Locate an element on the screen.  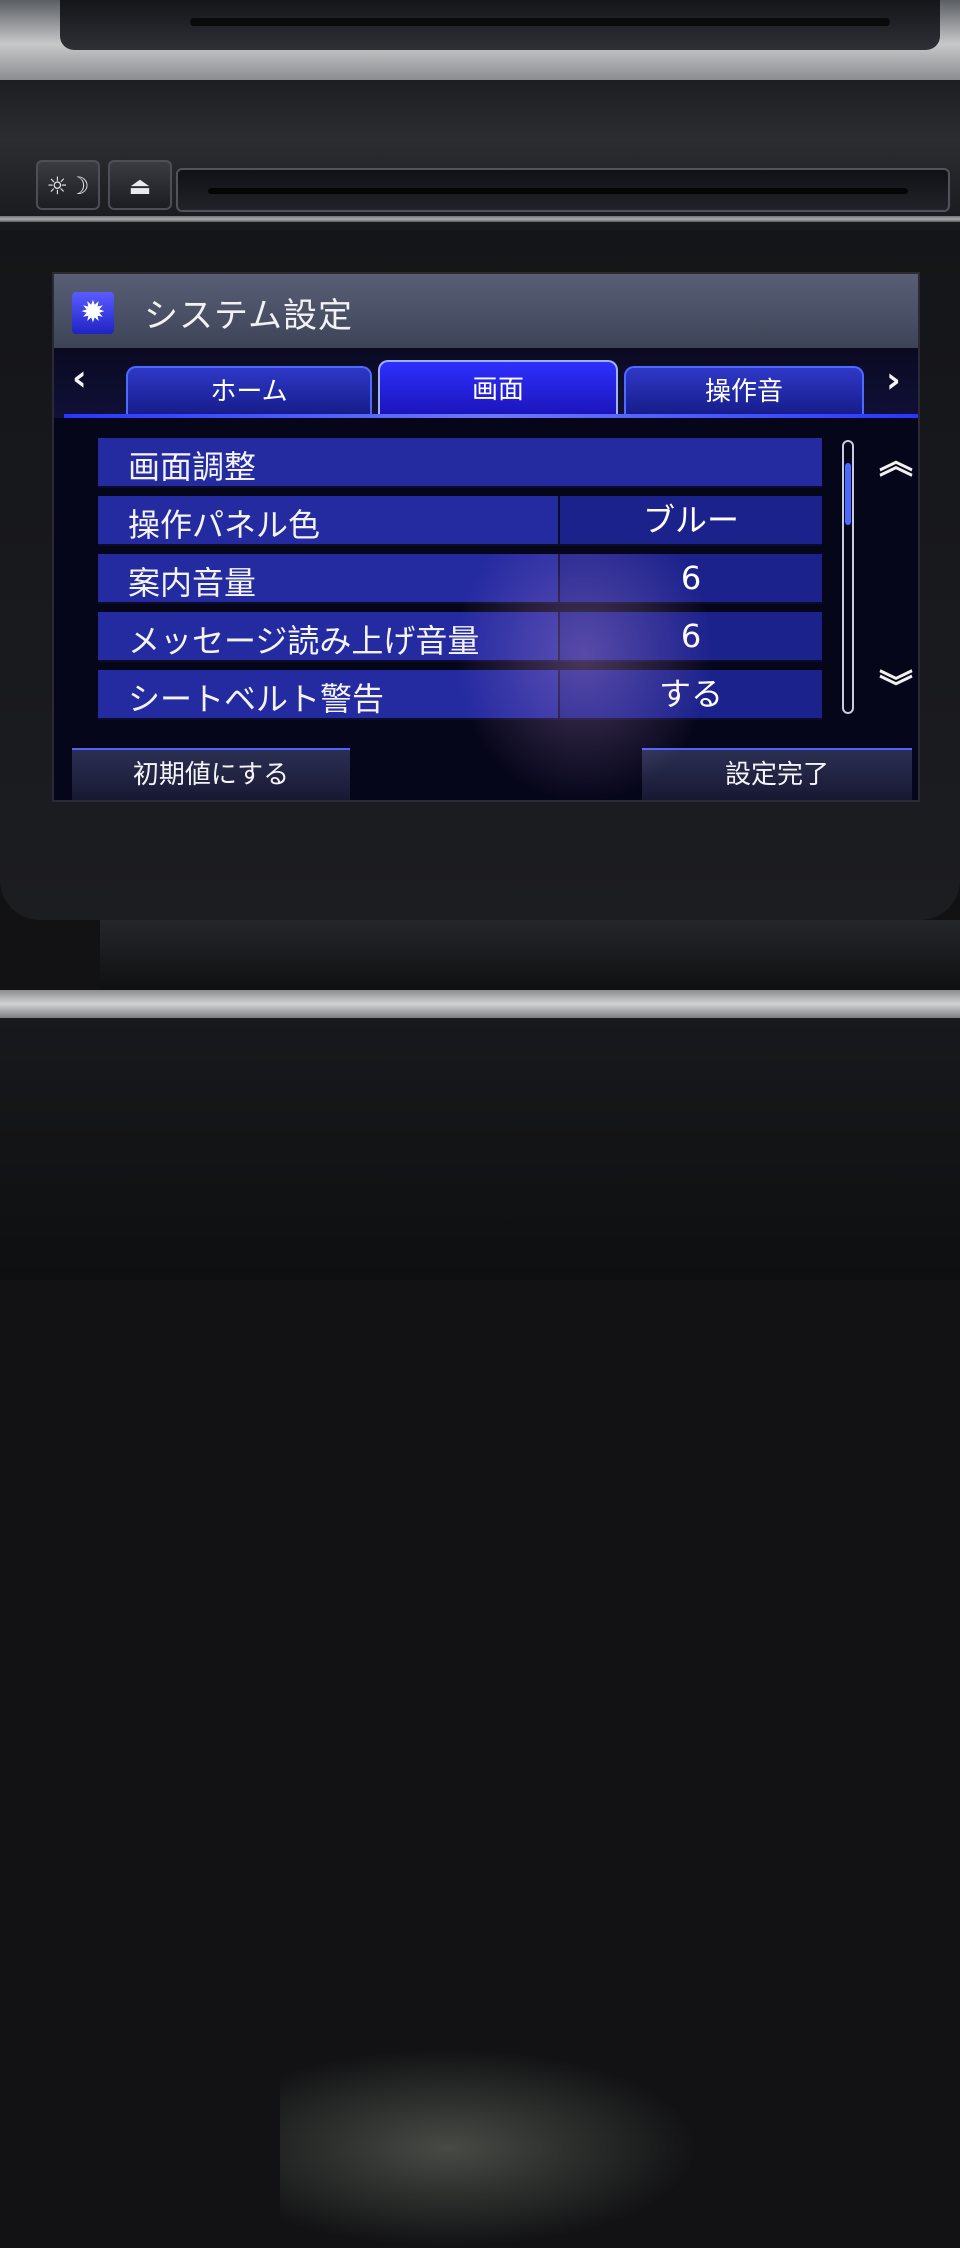
tab-home: ホーム is located at coordinates (249, 390).